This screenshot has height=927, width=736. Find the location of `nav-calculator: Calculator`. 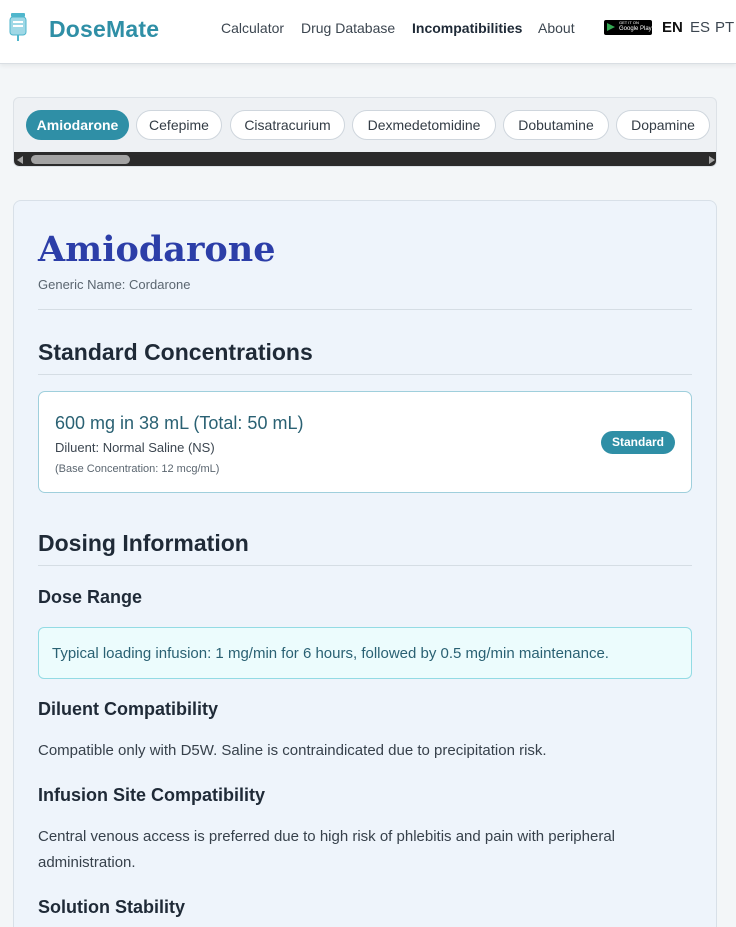

nav-calculator: Calculator is located at coordinates (252, 28).